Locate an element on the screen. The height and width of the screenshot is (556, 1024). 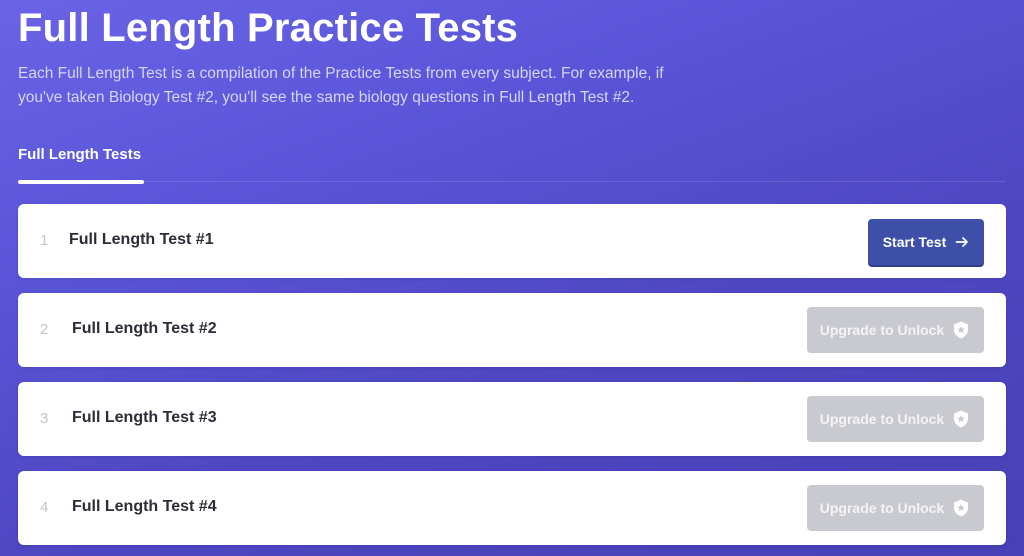
start-test-label: Start Test is located at coordinates (914, 242).